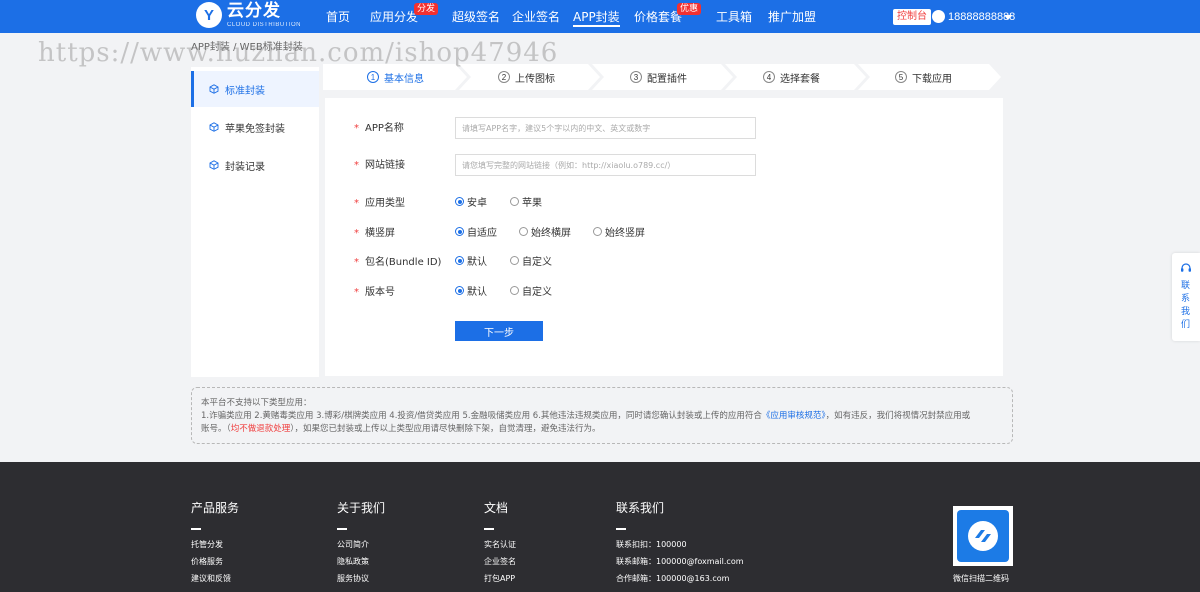  I want to click on sidebar-item-label: 标准封装, so click(245, 91).